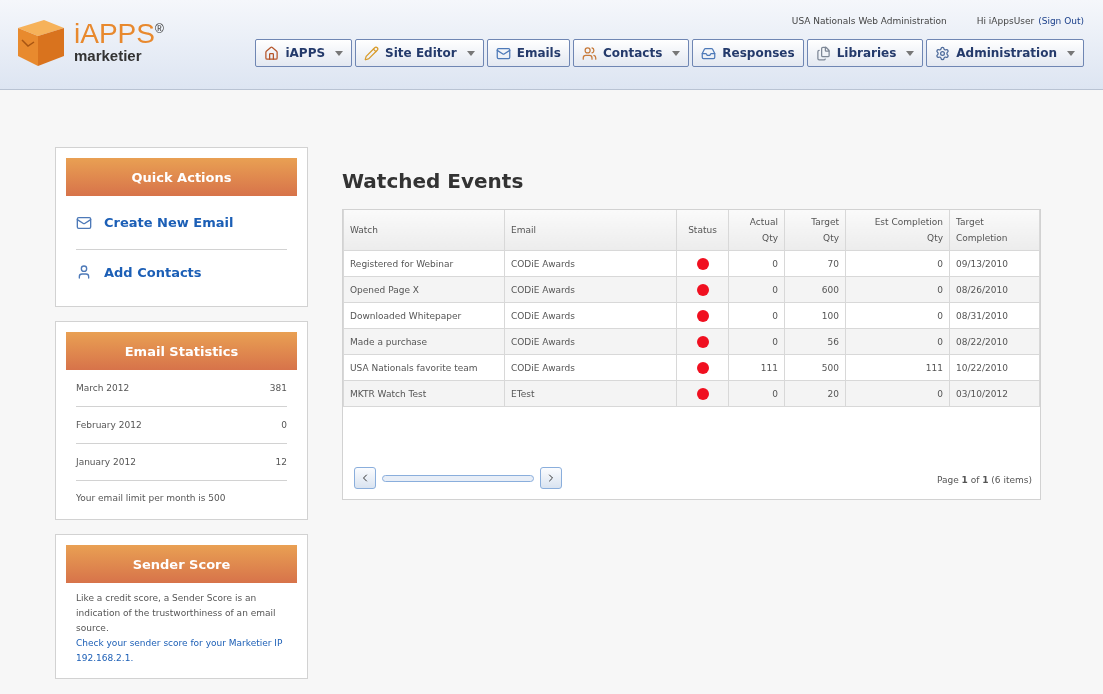  I want to click on documents-icon, so click(823, 53).